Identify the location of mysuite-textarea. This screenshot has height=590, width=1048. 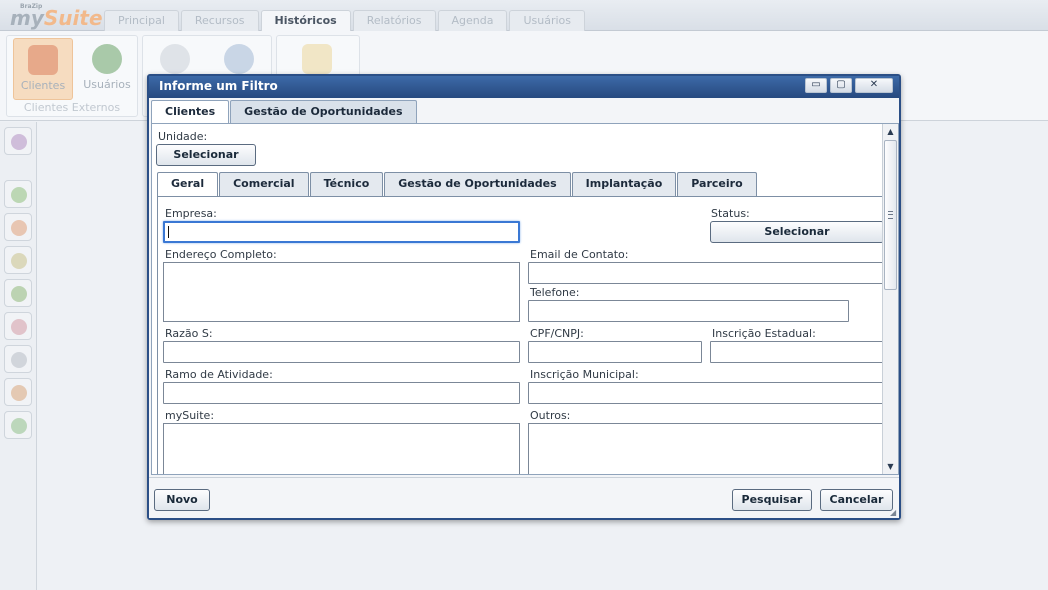
(341, 448).